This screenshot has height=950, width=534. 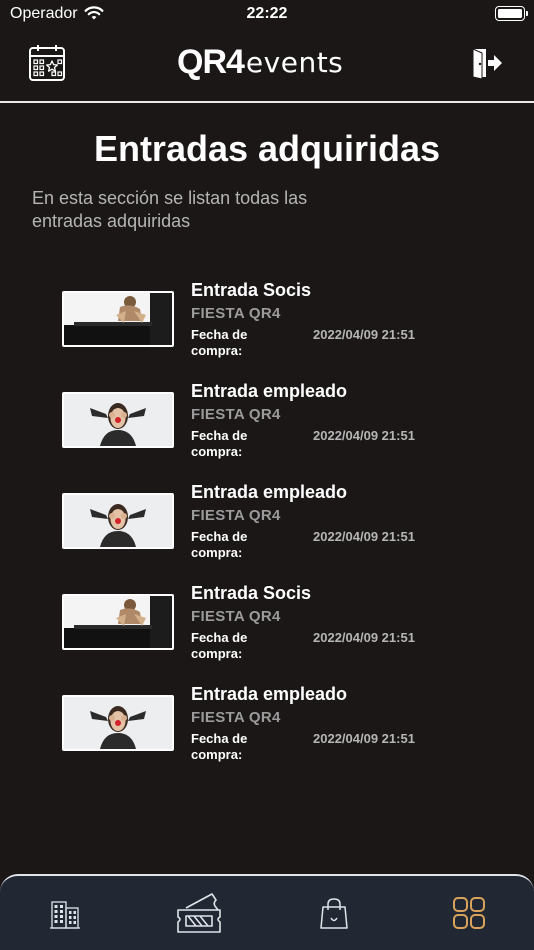 I want to click on calendar-button, so click(x=47, y=63).